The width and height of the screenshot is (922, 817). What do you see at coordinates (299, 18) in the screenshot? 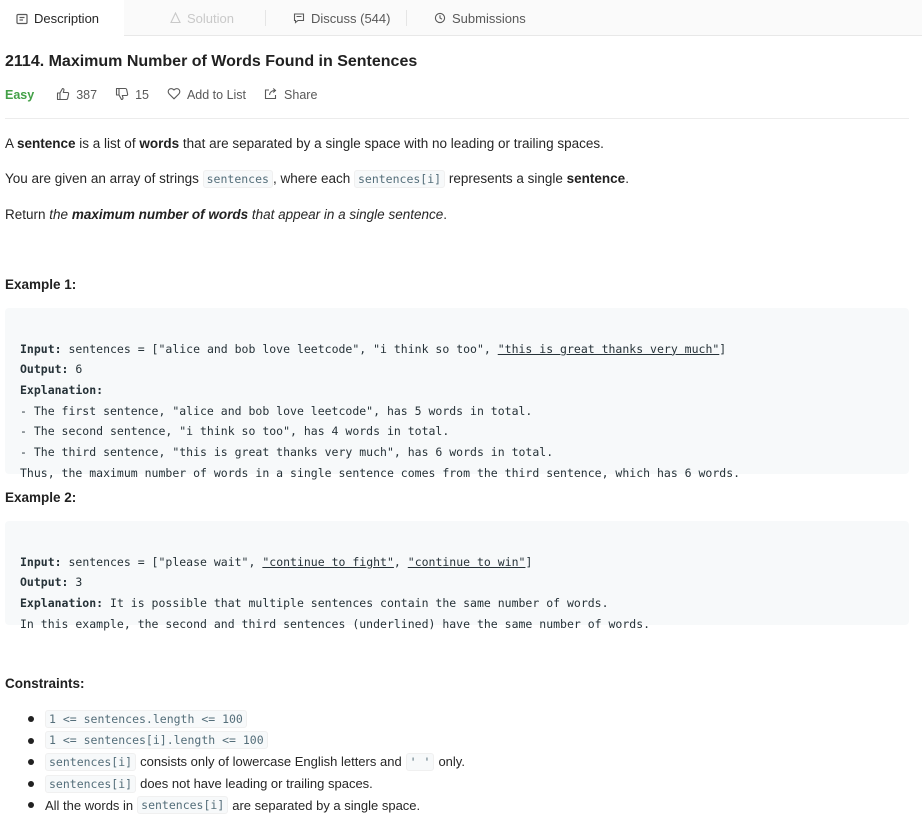
I see `discuss-icon` at bounding box center [299, 18].